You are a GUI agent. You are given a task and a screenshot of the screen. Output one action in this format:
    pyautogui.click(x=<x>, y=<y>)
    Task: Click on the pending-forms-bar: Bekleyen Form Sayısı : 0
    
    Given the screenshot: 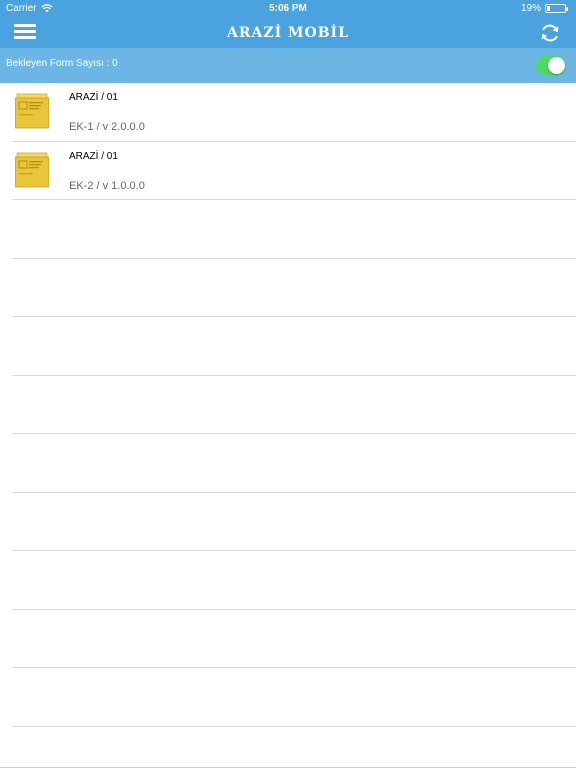 What is the action you would take?
    pyautogui.click(x=288, y=65)
    